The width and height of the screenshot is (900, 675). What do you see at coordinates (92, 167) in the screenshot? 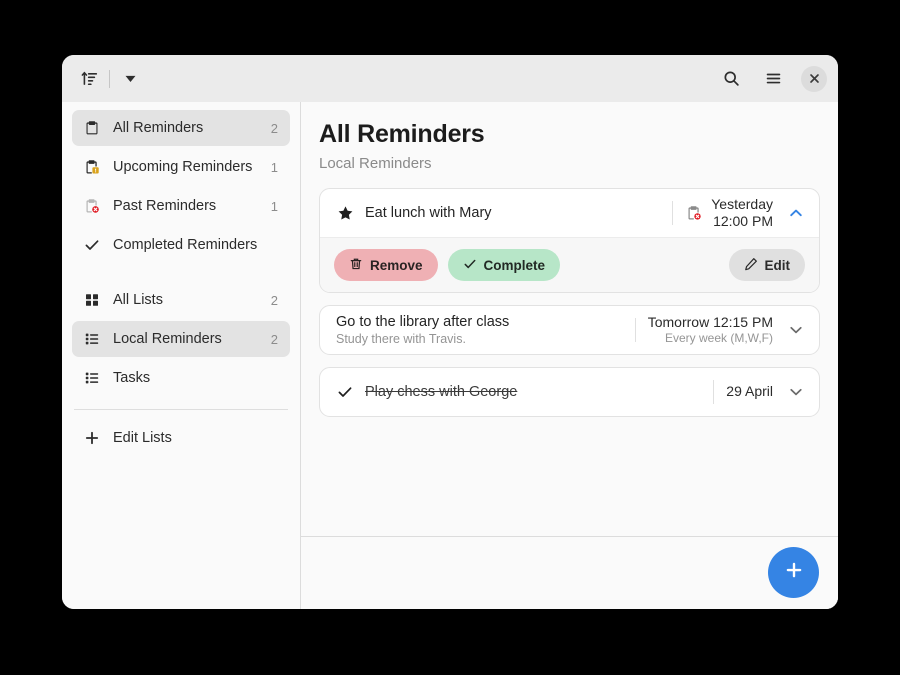
I see `clipboard-upcoming-icon` at bounding box center [92, 167].